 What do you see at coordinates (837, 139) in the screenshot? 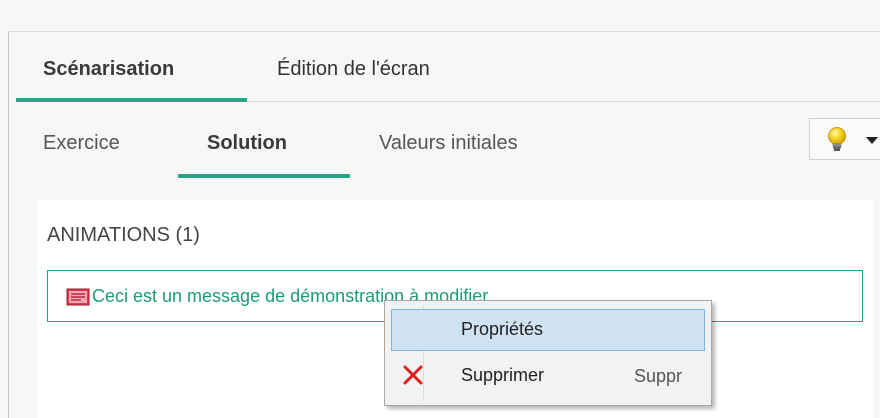
I see `lightbulb-icon` at bounding box center [837, 139].